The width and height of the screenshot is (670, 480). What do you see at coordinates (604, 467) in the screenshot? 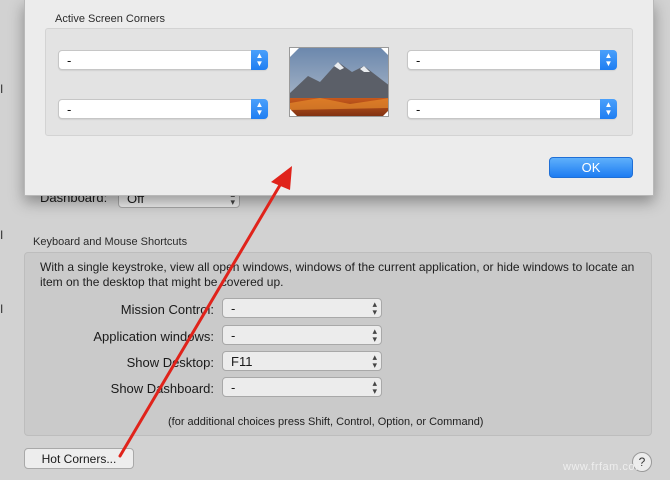
I see `watermark: www.frfam.com` at bounding box center [604, 467].